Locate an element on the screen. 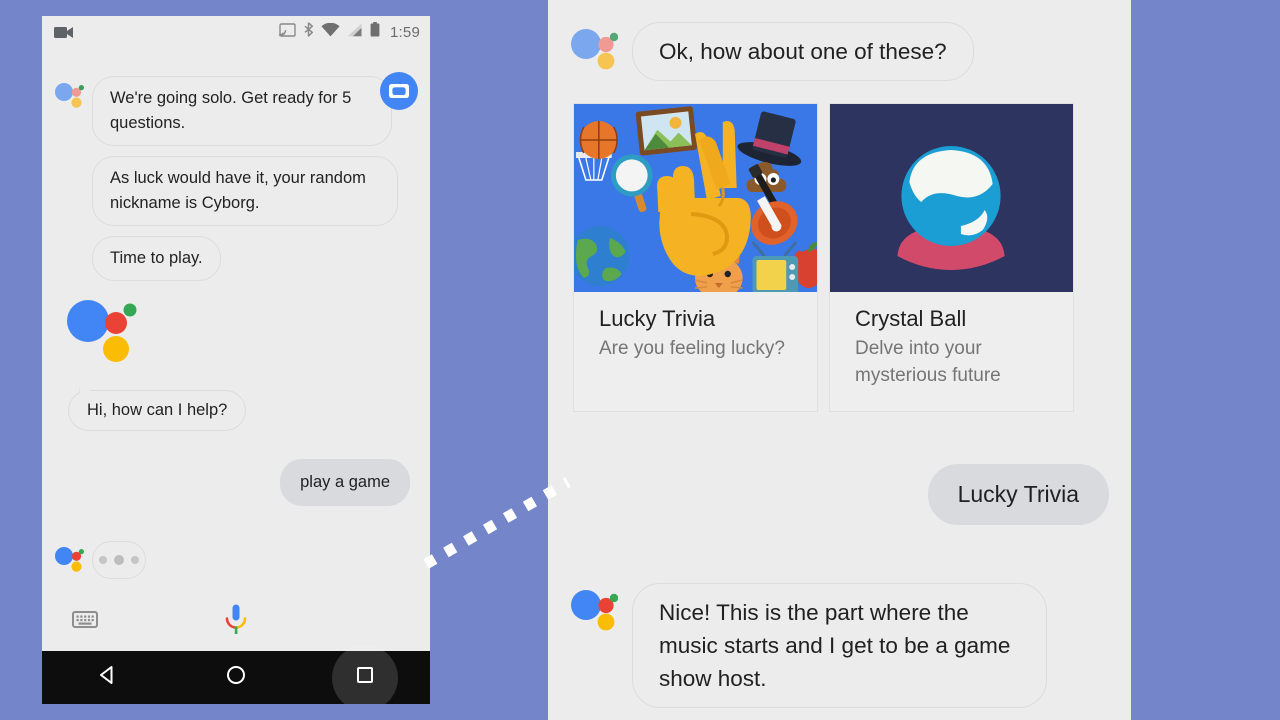  wifi-icon is located at coordinates (330, 32).